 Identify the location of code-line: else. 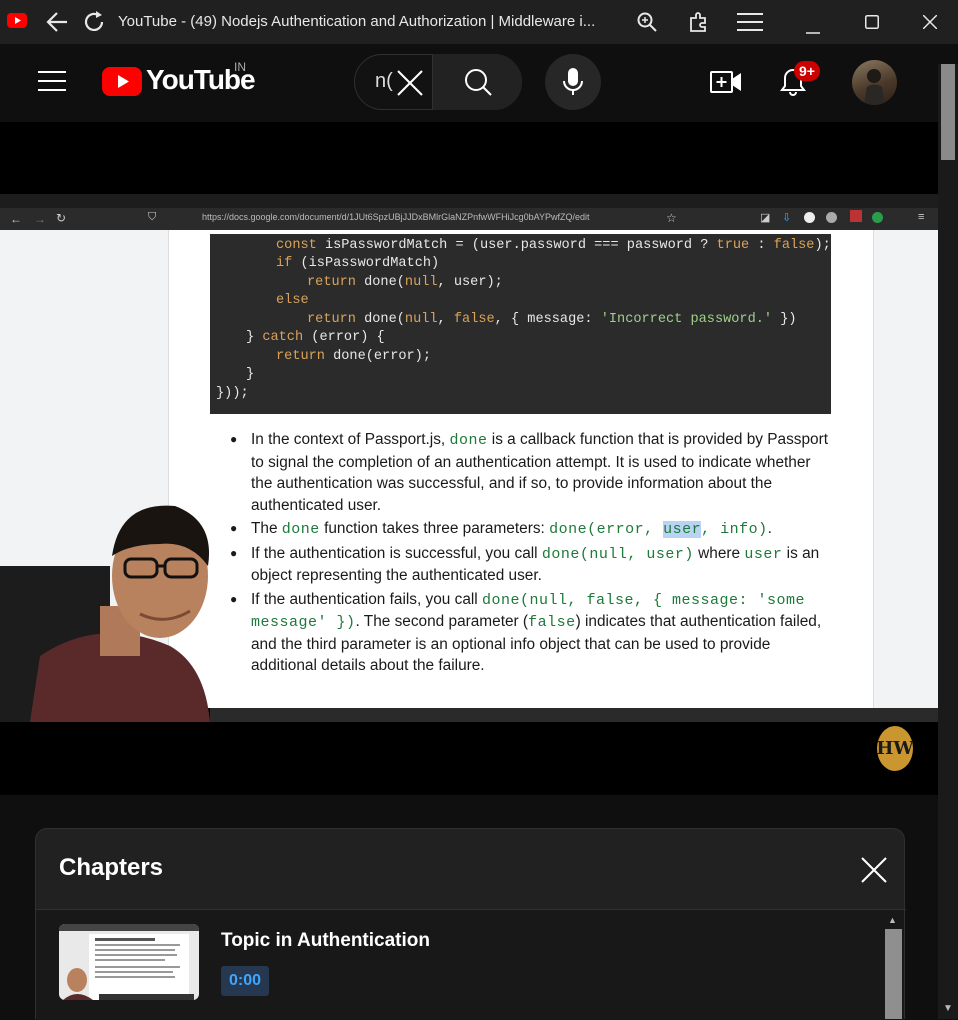
(292, 300).